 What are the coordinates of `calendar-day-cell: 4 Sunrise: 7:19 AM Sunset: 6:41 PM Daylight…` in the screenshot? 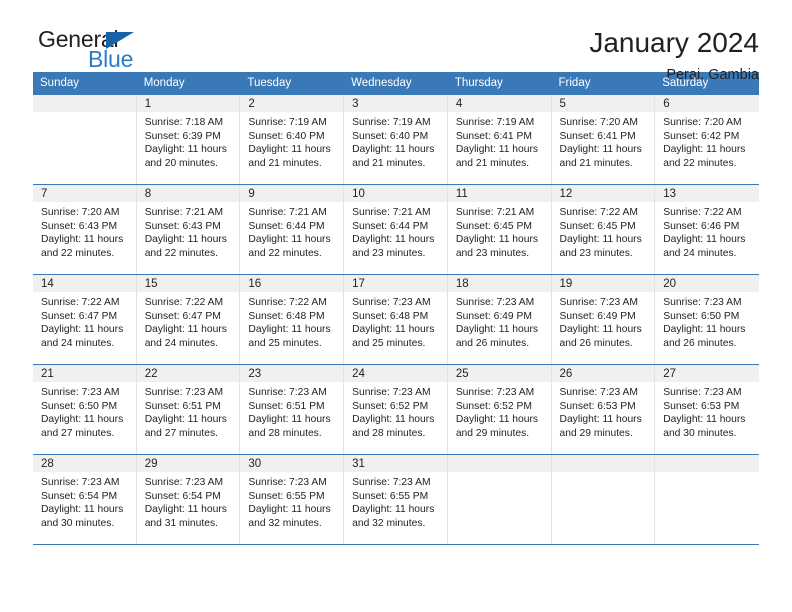 It's located at (499, 139).